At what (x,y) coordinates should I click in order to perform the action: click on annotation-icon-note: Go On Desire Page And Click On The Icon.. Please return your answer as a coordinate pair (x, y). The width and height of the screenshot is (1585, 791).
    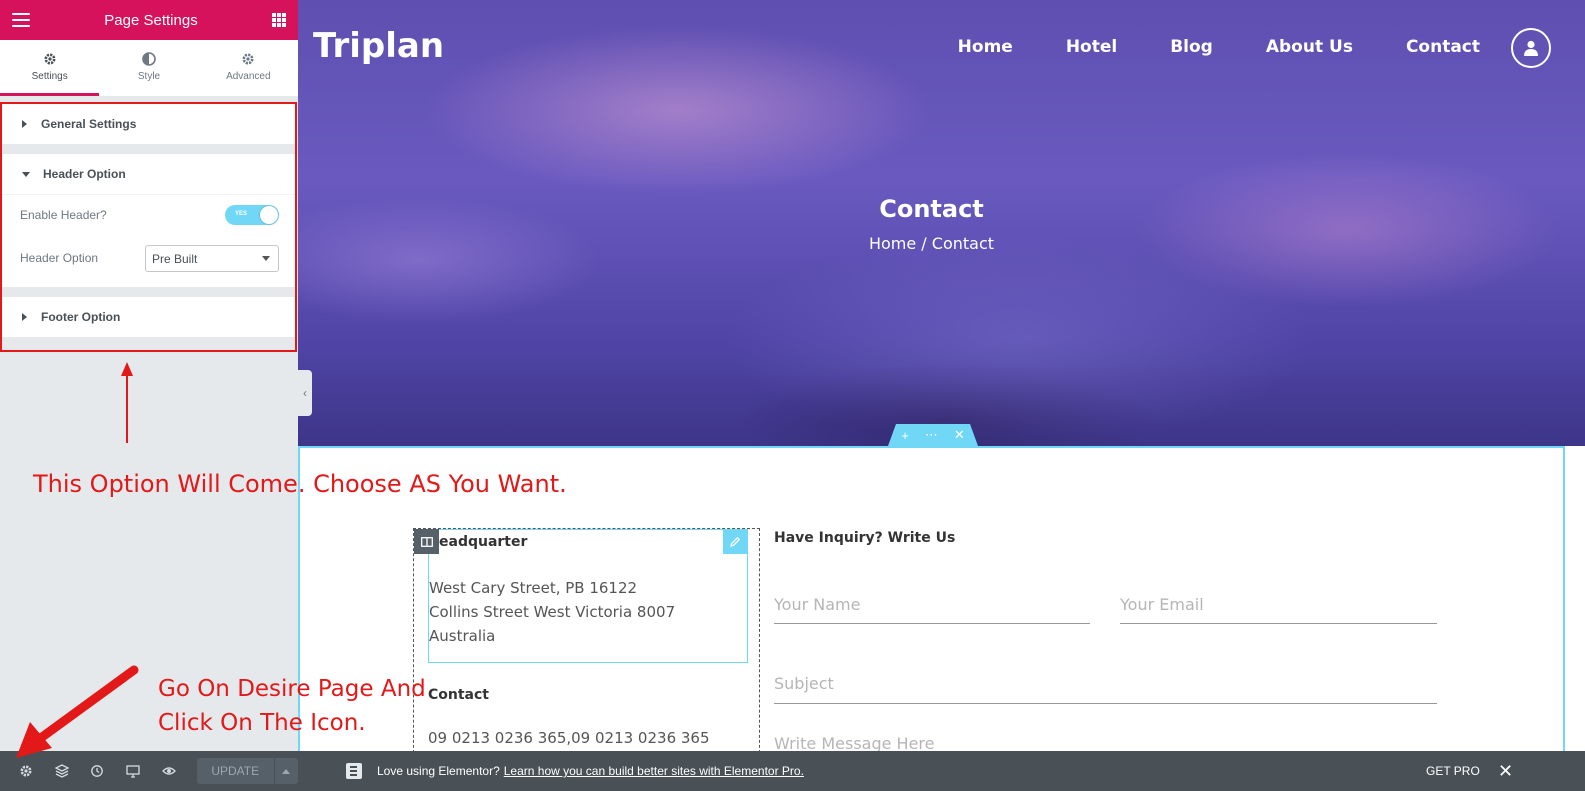
    Looking at the image, I should click on (292, 706).